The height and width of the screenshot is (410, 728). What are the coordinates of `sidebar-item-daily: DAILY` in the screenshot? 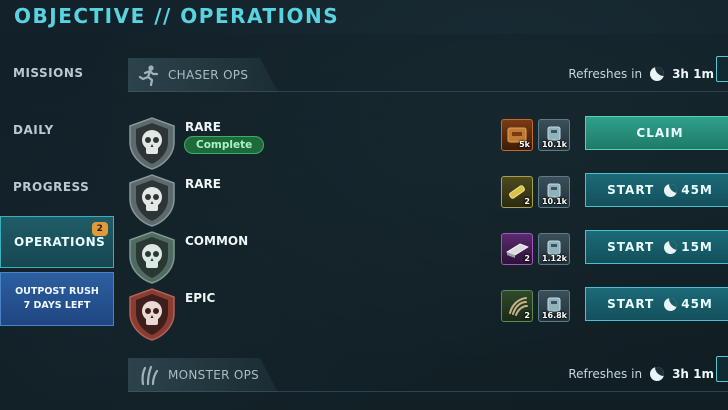 It's located at (57, 130).